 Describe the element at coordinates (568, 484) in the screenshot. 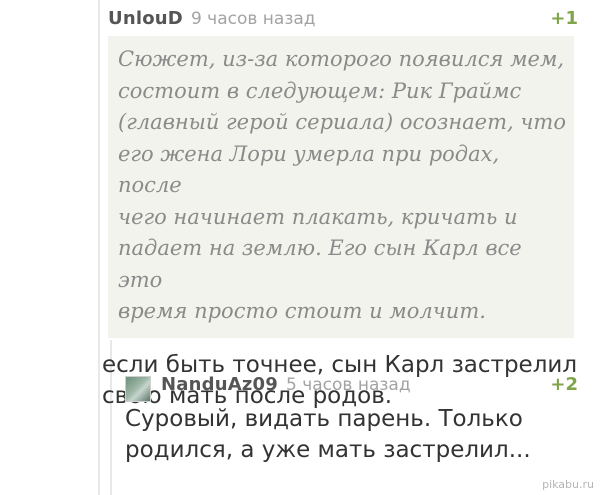

I see `site-watermark: pikabu.ru` at that location.